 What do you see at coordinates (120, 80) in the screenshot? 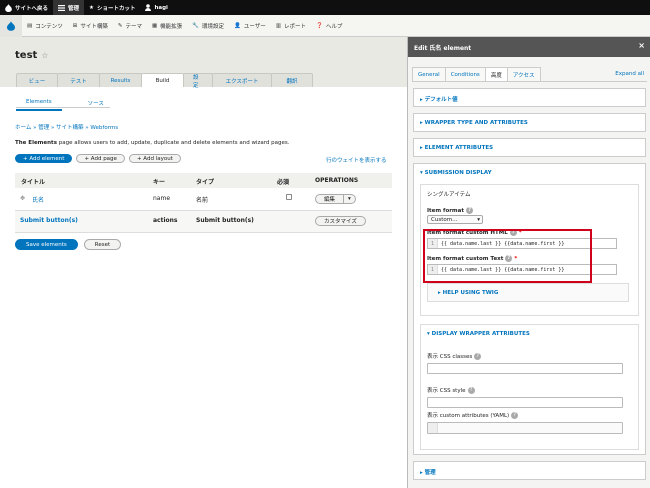
I see `tab-results: Results` at bounding box center [120, 80].